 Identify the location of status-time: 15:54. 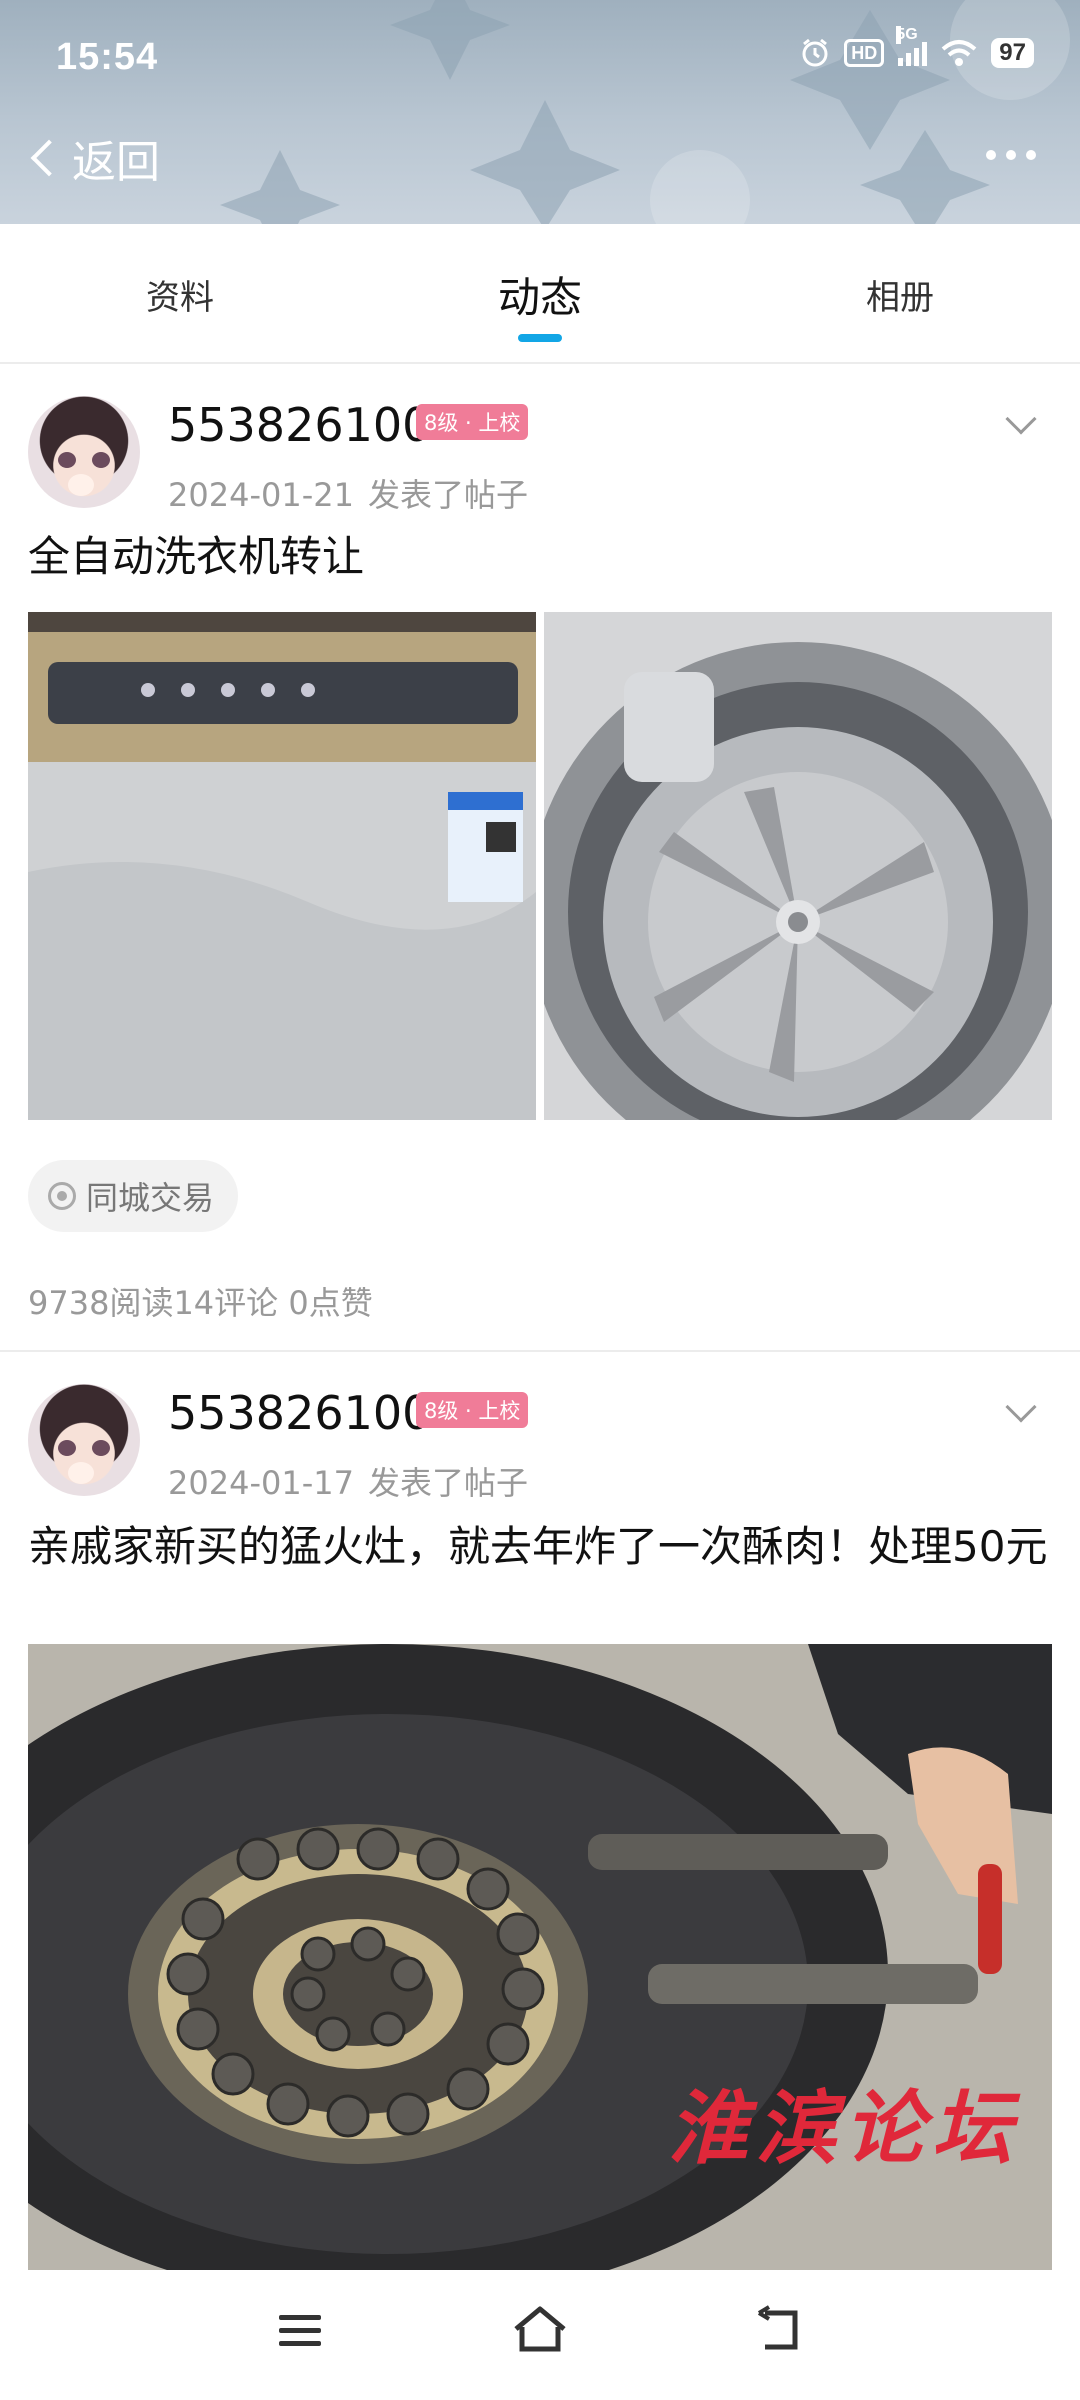
(107, 57).